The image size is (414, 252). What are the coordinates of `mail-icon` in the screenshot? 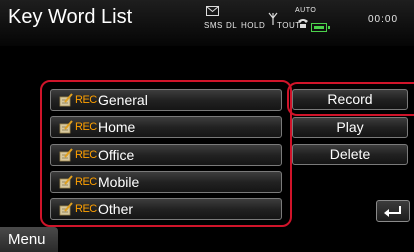 It's located at (212, 11).